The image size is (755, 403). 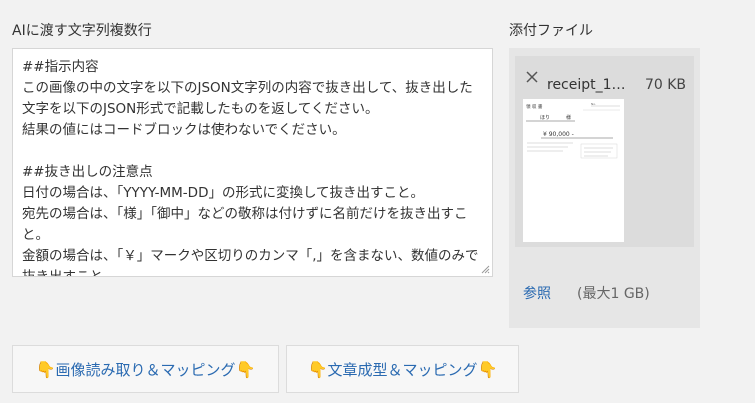 What do you see at coordinates (613, 294) in the screenshot?
I see `size-limit-text: (最大1 GB)` at bounding box center [613, 294].